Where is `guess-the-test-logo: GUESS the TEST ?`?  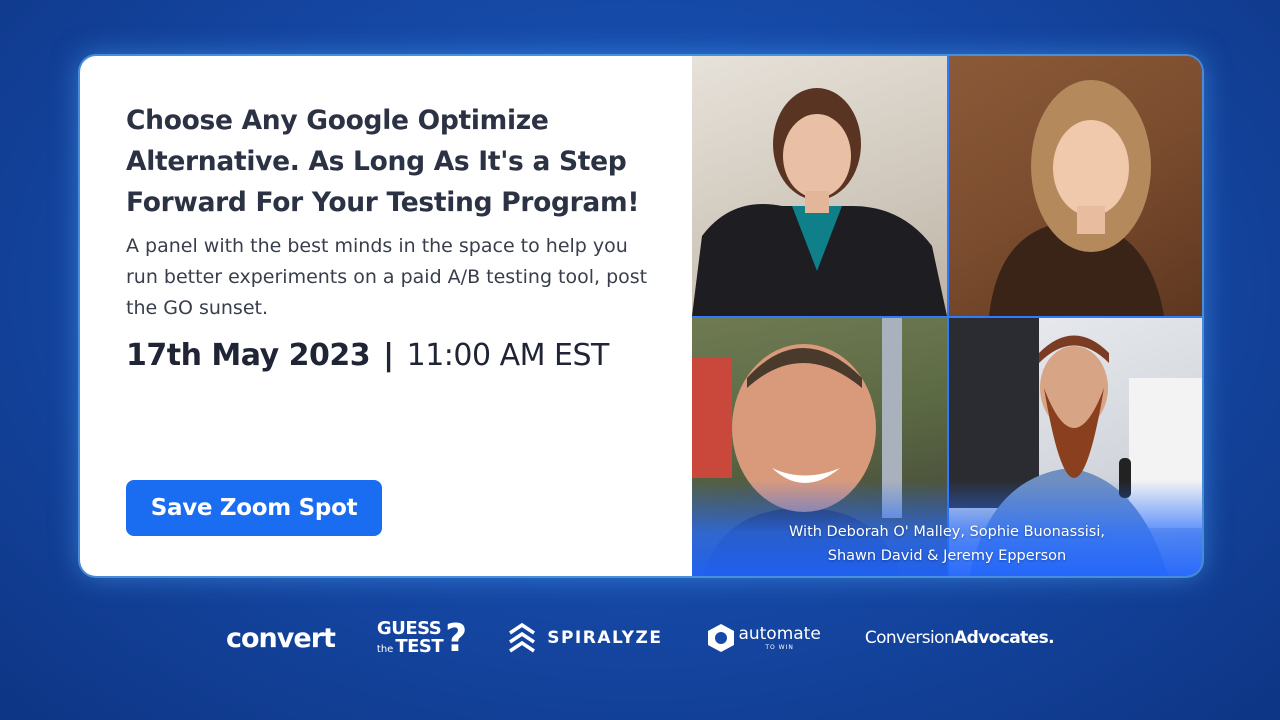
guess-the-test-logo: GUESS the TEST ? is located at coordinates (422, 638).